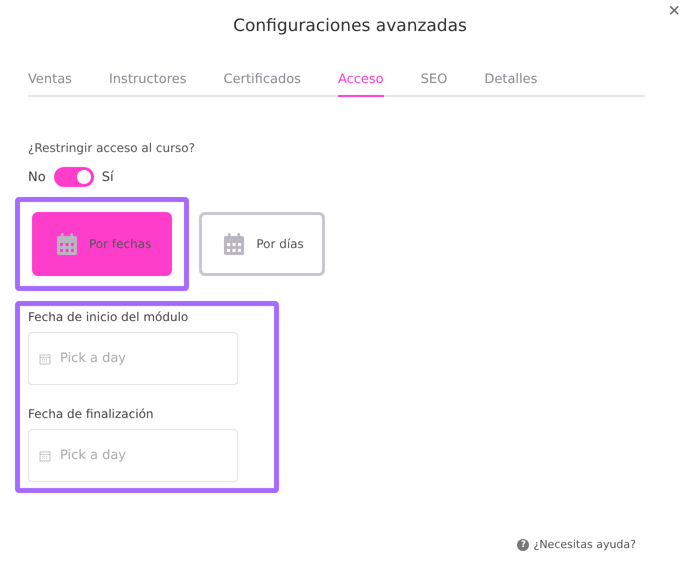  Describe the element at coordinates (50, 84) in the screenshot. I see `tab: Ventas` at that location.